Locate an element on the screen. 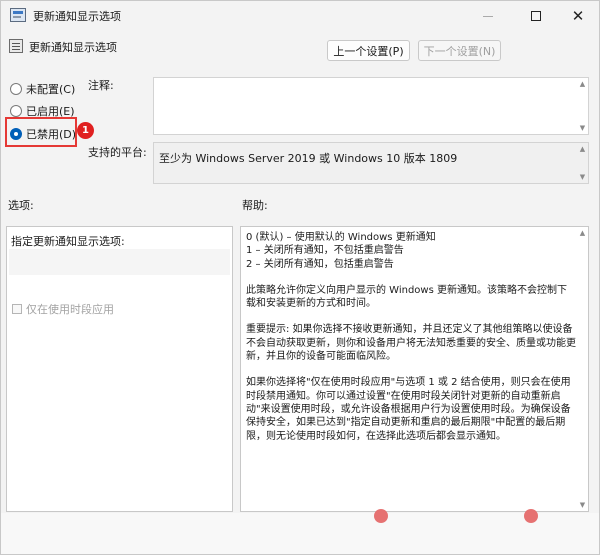 The width and height of the screenshot is (600, 555). close-icon: ✕ is located at coordinates (578, 16).